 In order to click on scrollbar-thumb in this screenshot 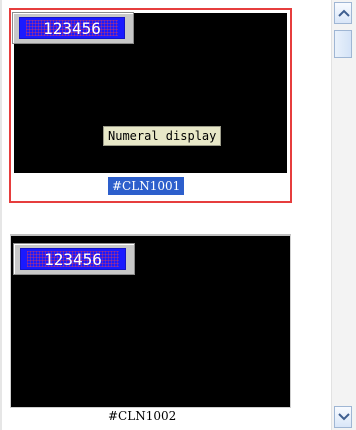, I will do `click(343, 44)`.